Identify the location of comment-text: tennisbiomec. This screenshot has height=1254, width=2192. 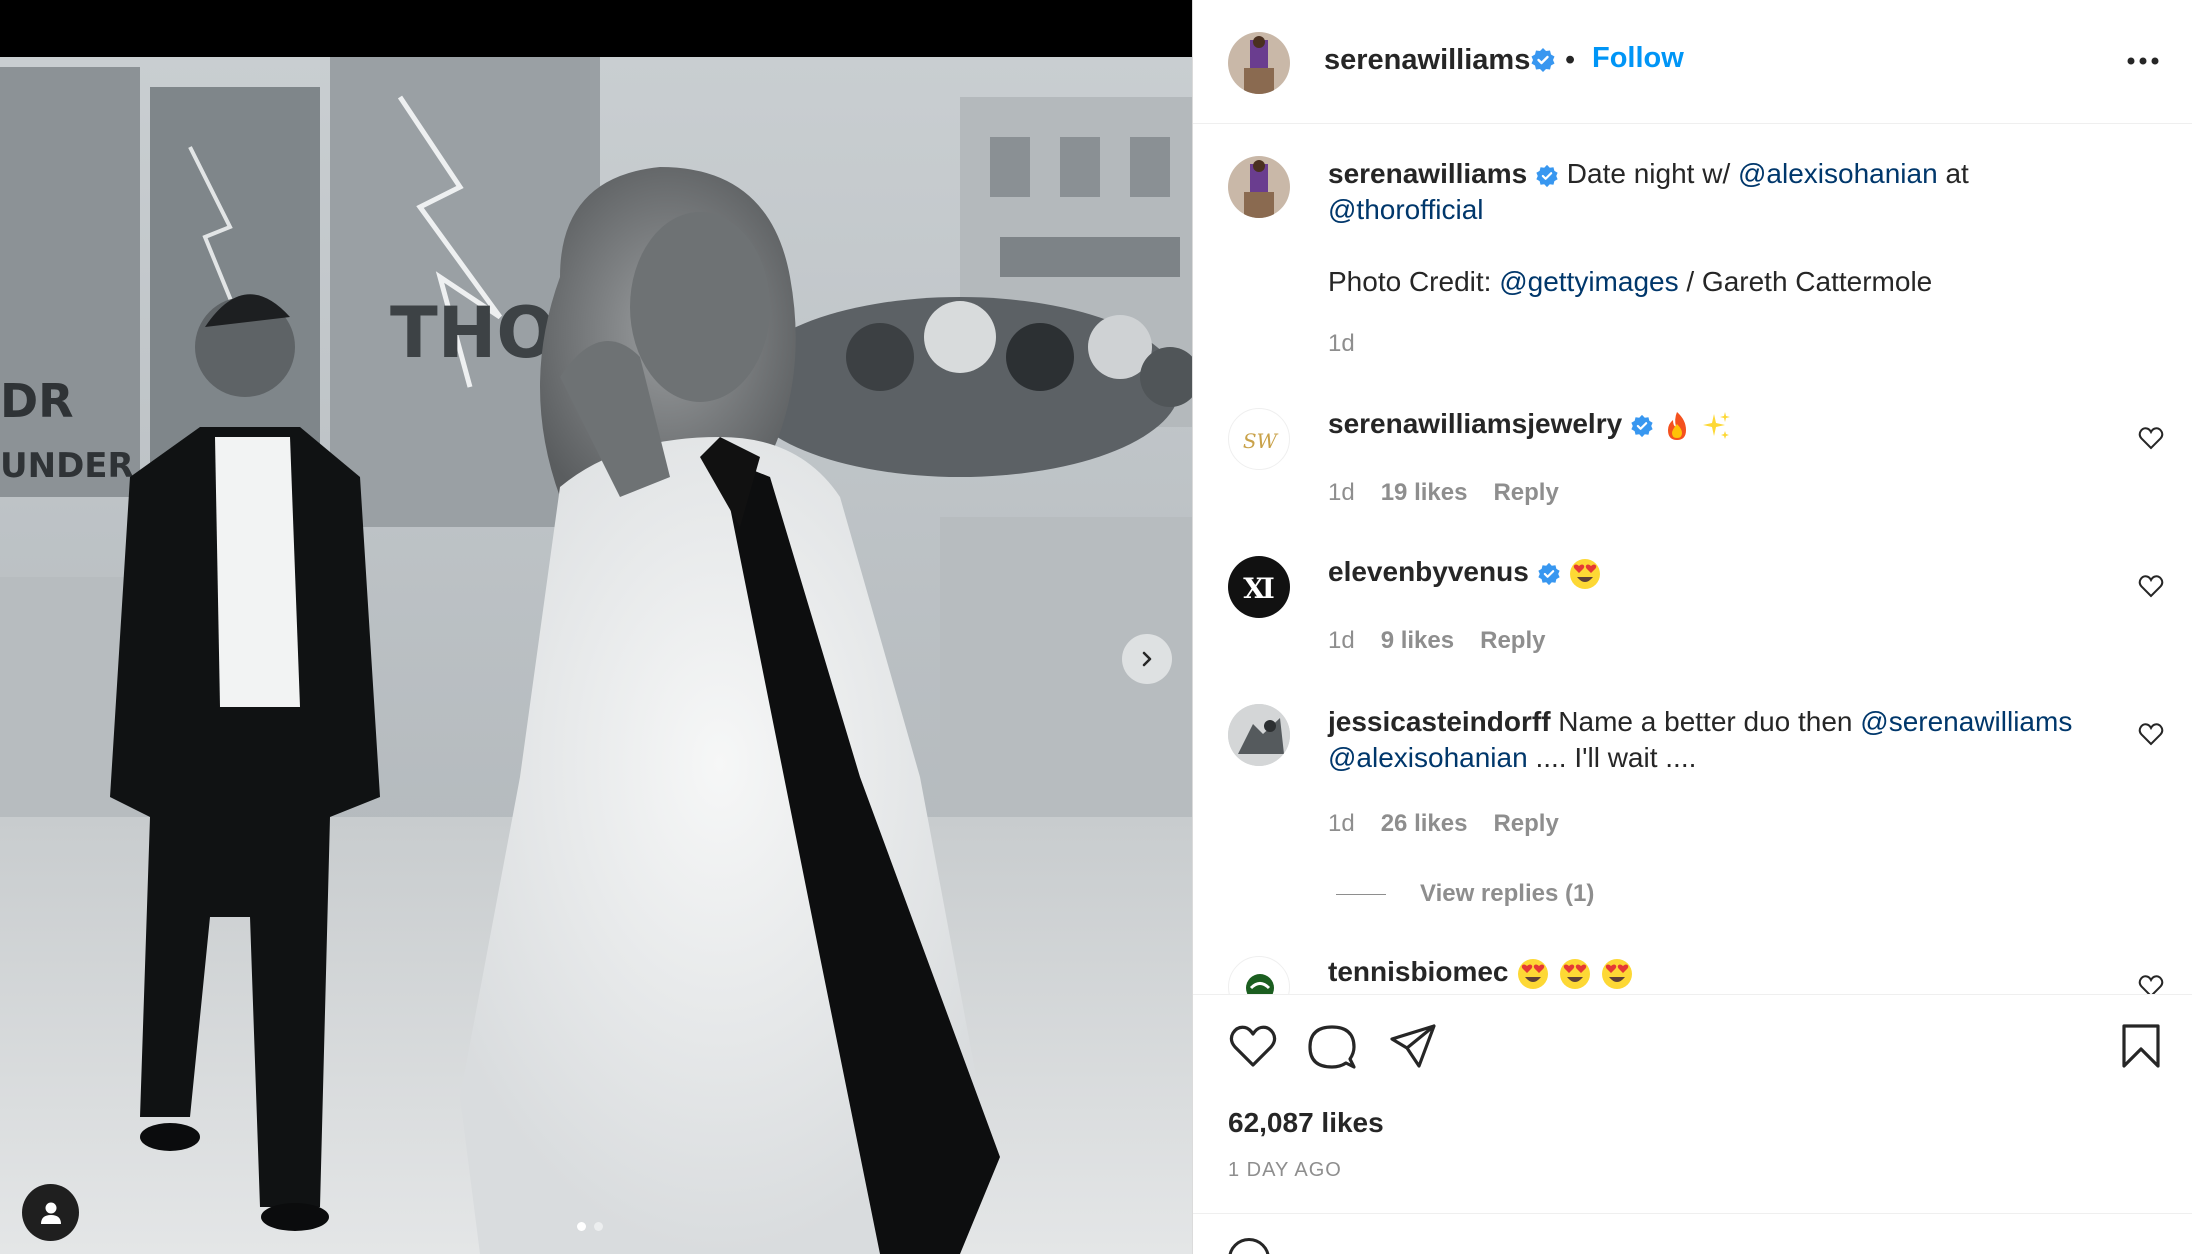
(1733, 972).